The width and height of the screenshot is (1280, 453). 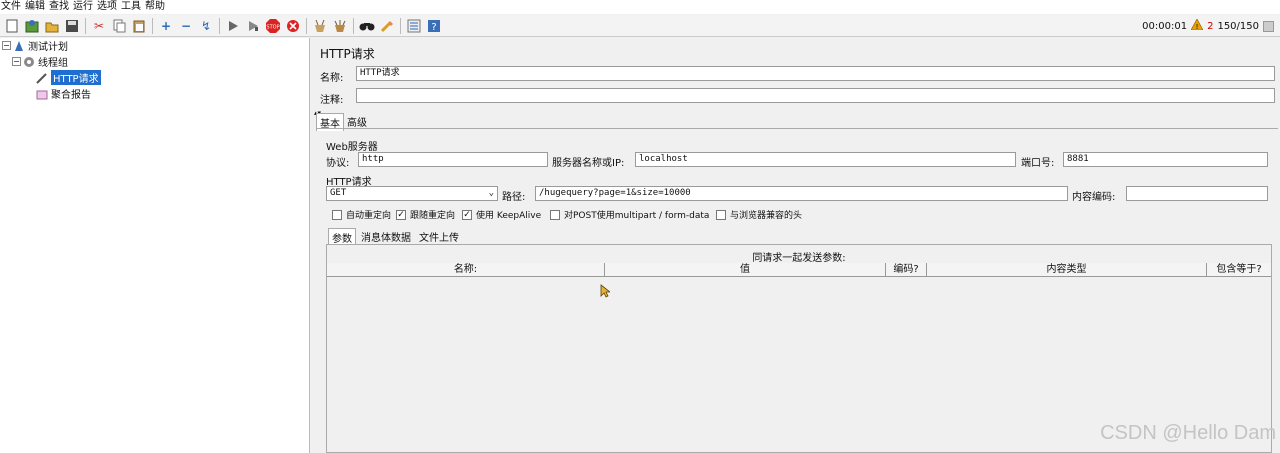 What do you see at coordinates (514, 197) in the screenshot?
I see `path-label: 路径:` at bounding box center [514, 197].